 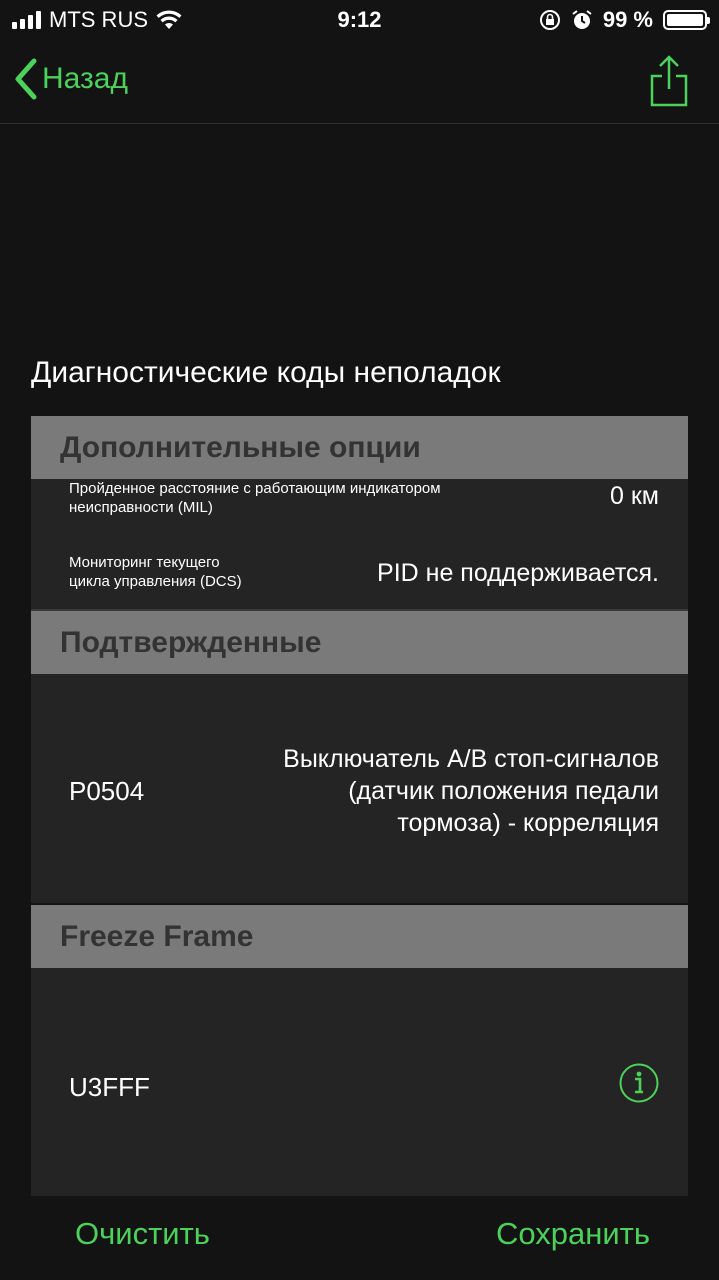 I want to click on battery-fill, so click(x=685, y=20).